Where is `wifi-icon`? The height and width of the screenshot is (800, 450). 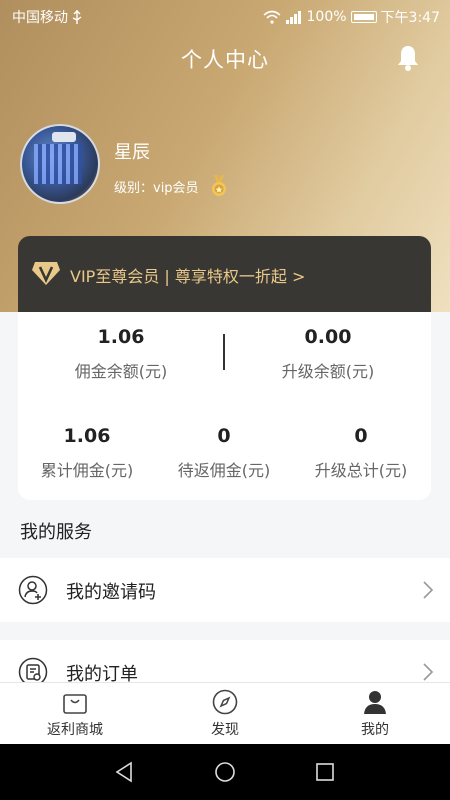 wifi-icon is located at coordinates (271, 17).